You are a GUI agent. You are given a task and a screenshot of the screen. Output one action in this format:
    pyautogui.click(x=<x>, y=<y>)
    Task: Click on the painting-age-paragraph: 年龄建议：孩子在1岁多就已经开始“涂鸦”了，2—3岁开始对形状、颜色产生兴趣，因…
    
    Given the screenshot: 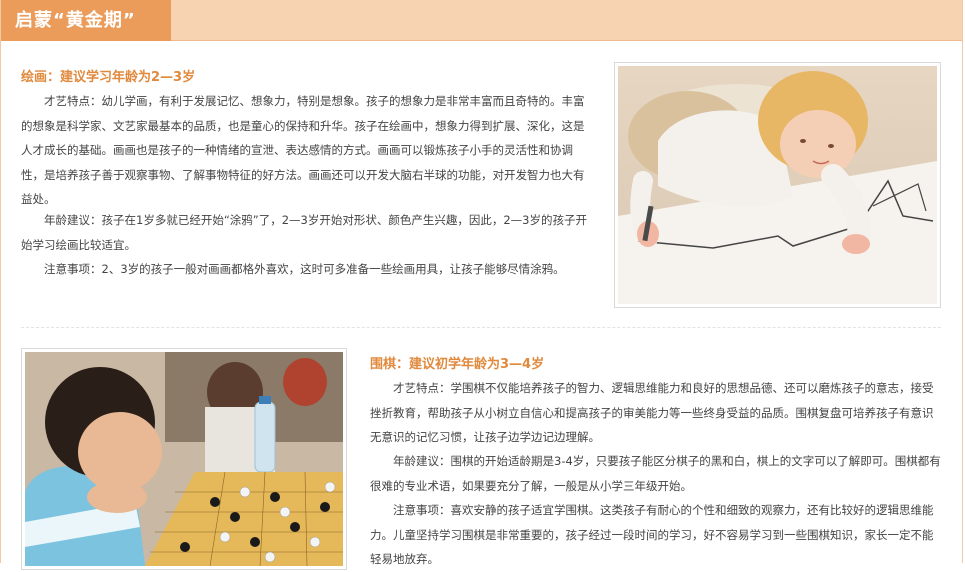 What is the action you would take?
    pyautogui.click(x=304, y=232)
    